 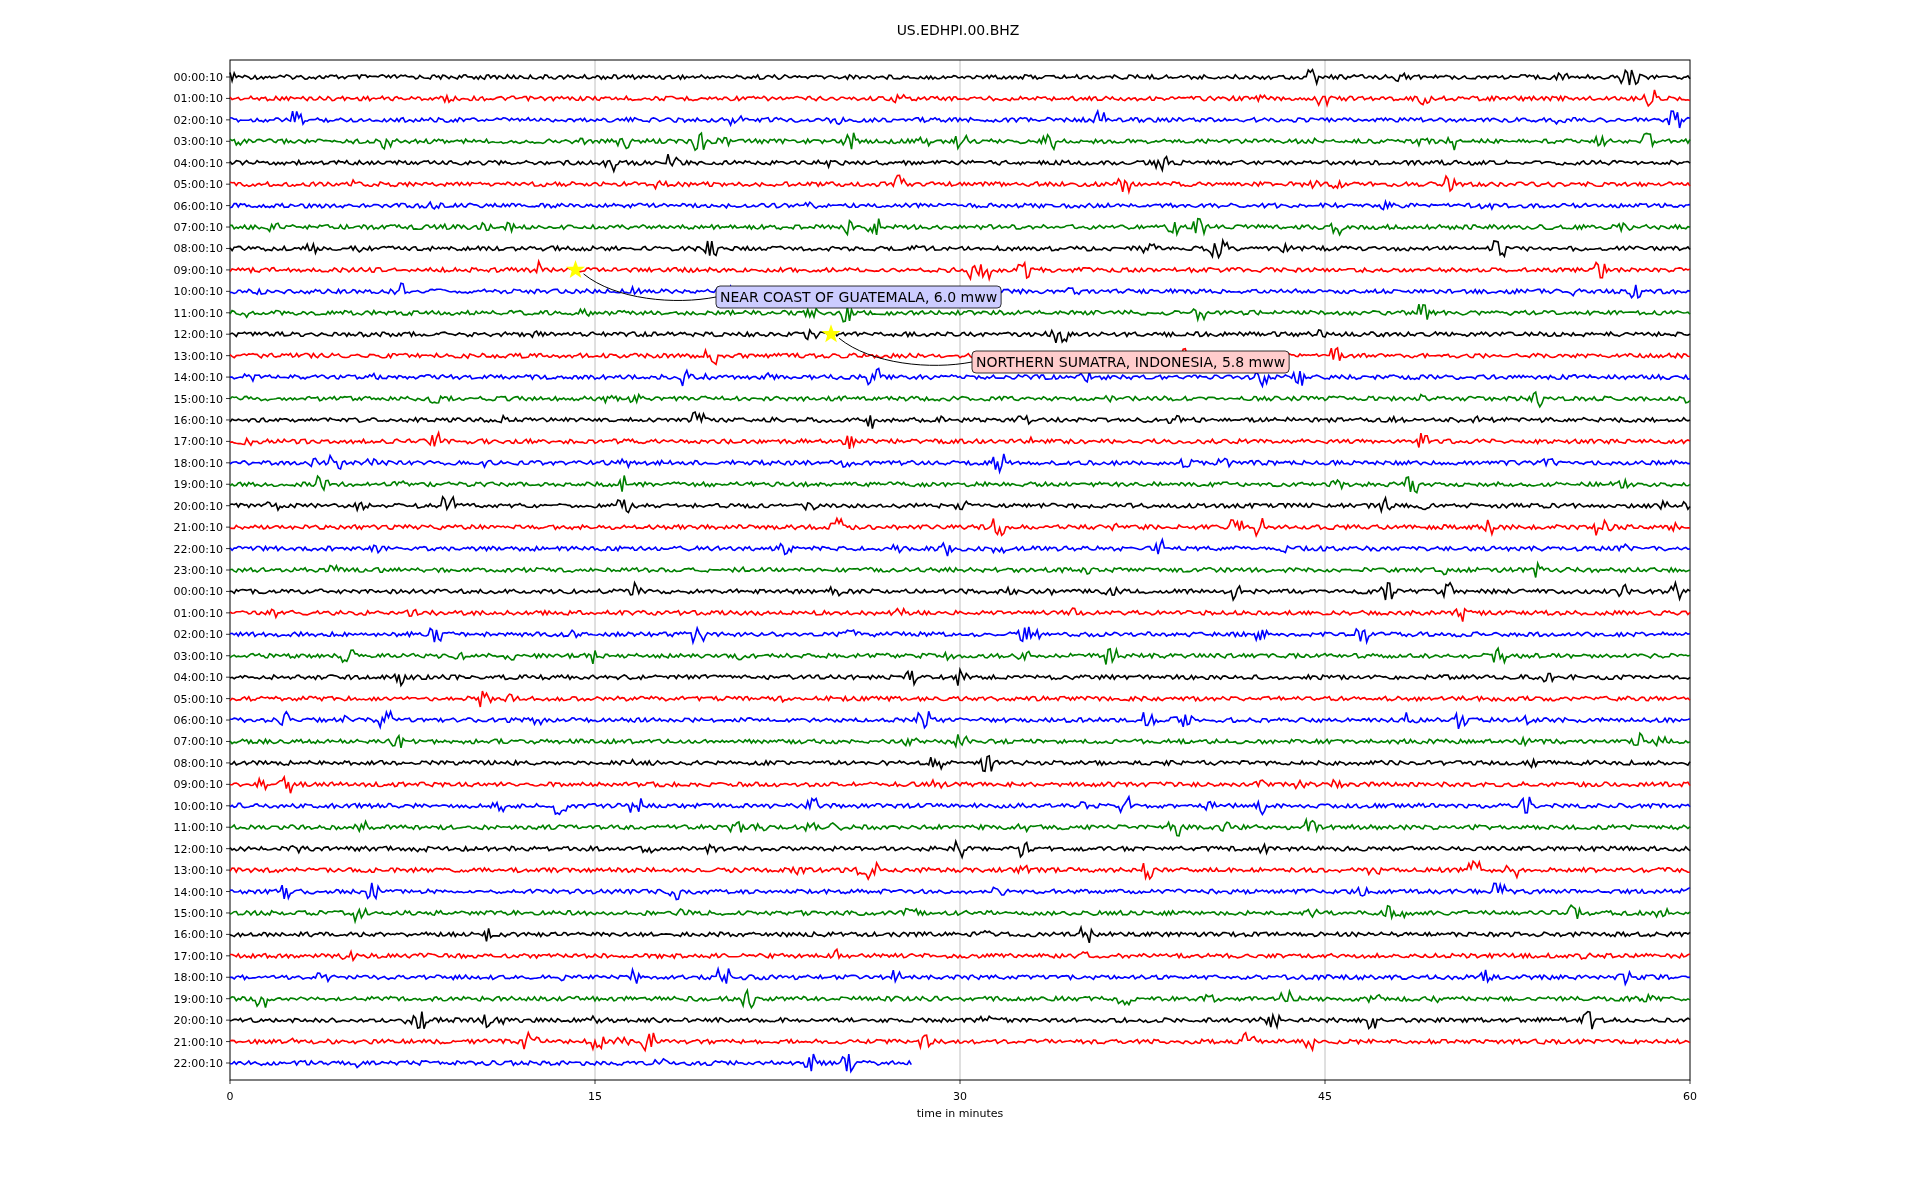 What do you see at coordinates (595, 1096) in the screenshot?
I see `tick-label: 15` at bounding box center [595, 1096].